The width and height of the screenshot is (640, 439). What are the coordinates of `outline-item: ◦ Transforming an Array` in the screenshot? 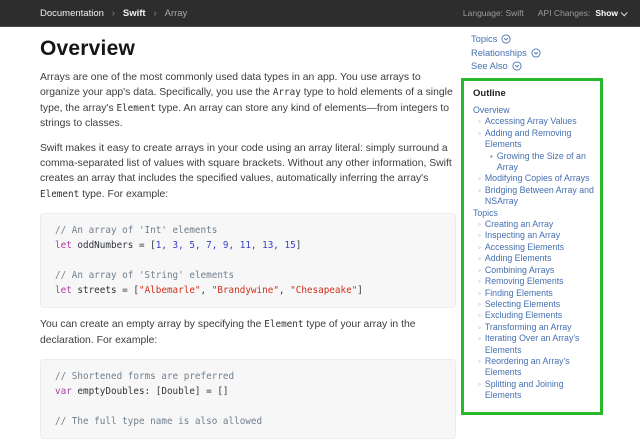 It's located at (533, 327).